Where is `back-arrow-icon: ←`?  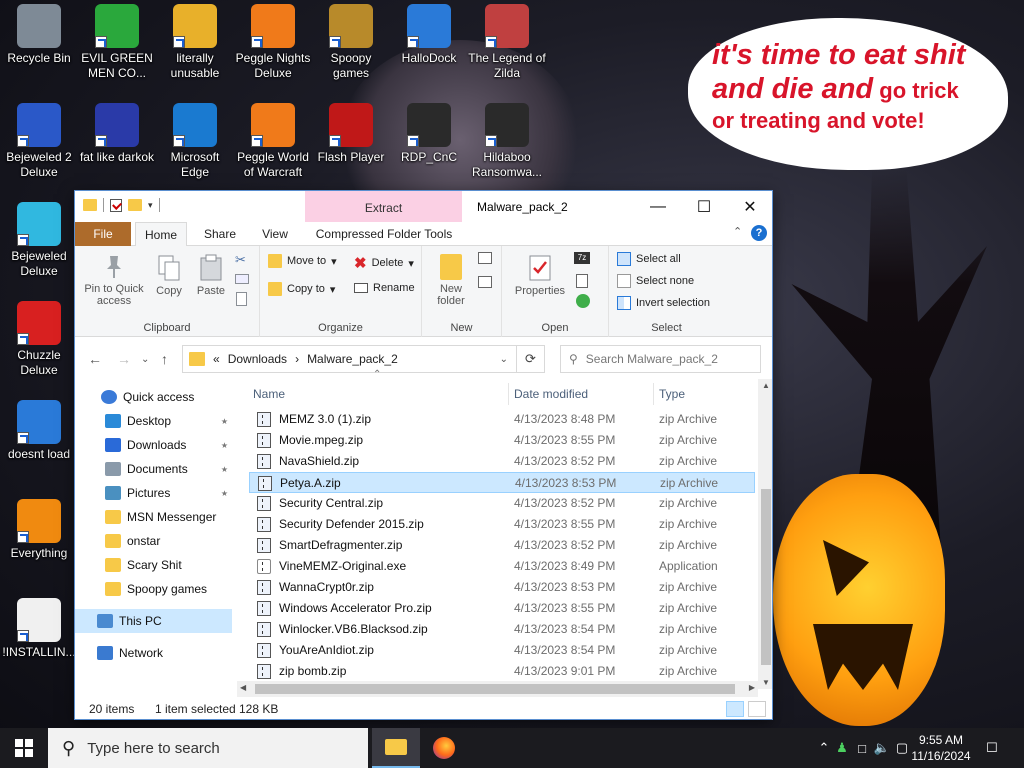 back-arrow-icon: ← is located at coordinates (95, 359).